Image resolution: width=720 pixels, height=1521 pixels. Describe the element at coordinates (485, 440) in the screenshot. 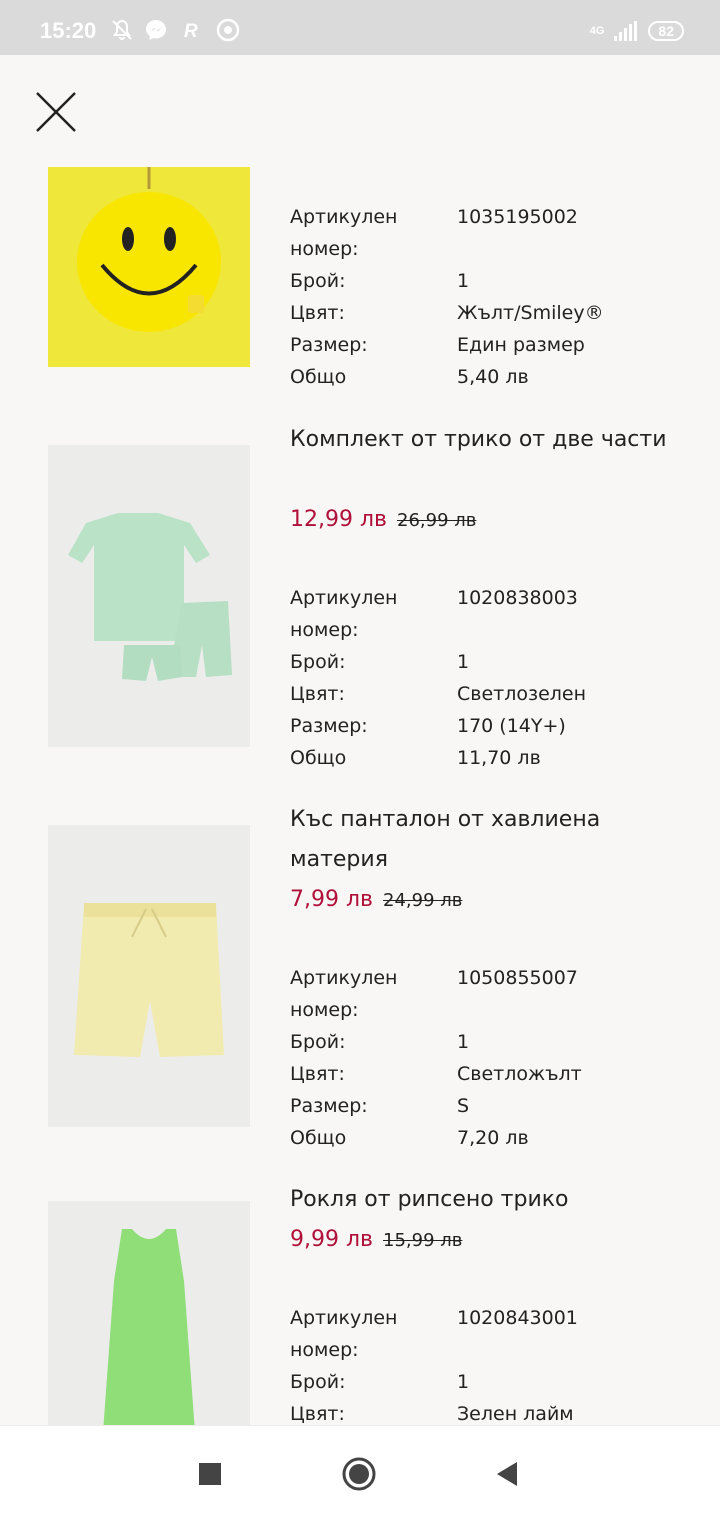

I see `product-title: Комплект от трико от две части` at that location.